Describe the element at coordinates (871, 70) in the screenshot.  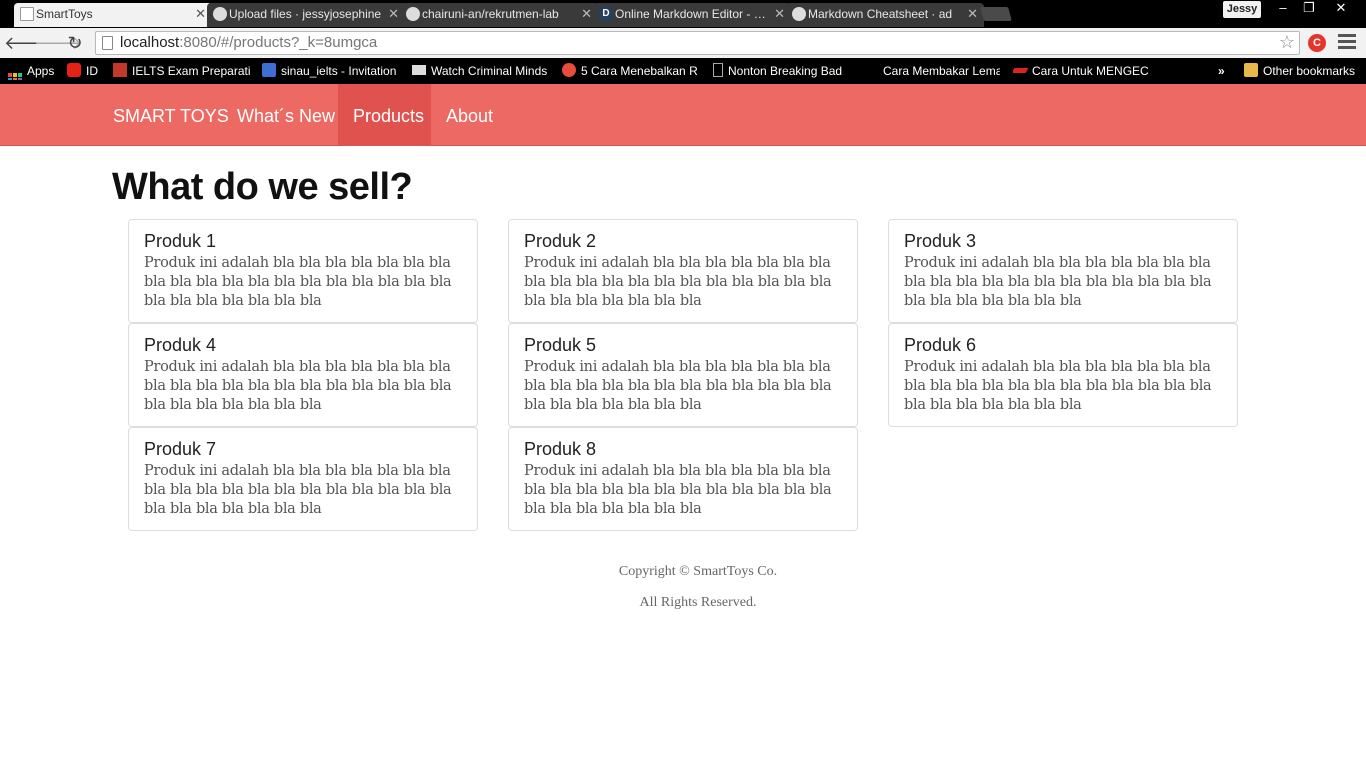
I see `blank-icon` at that location.